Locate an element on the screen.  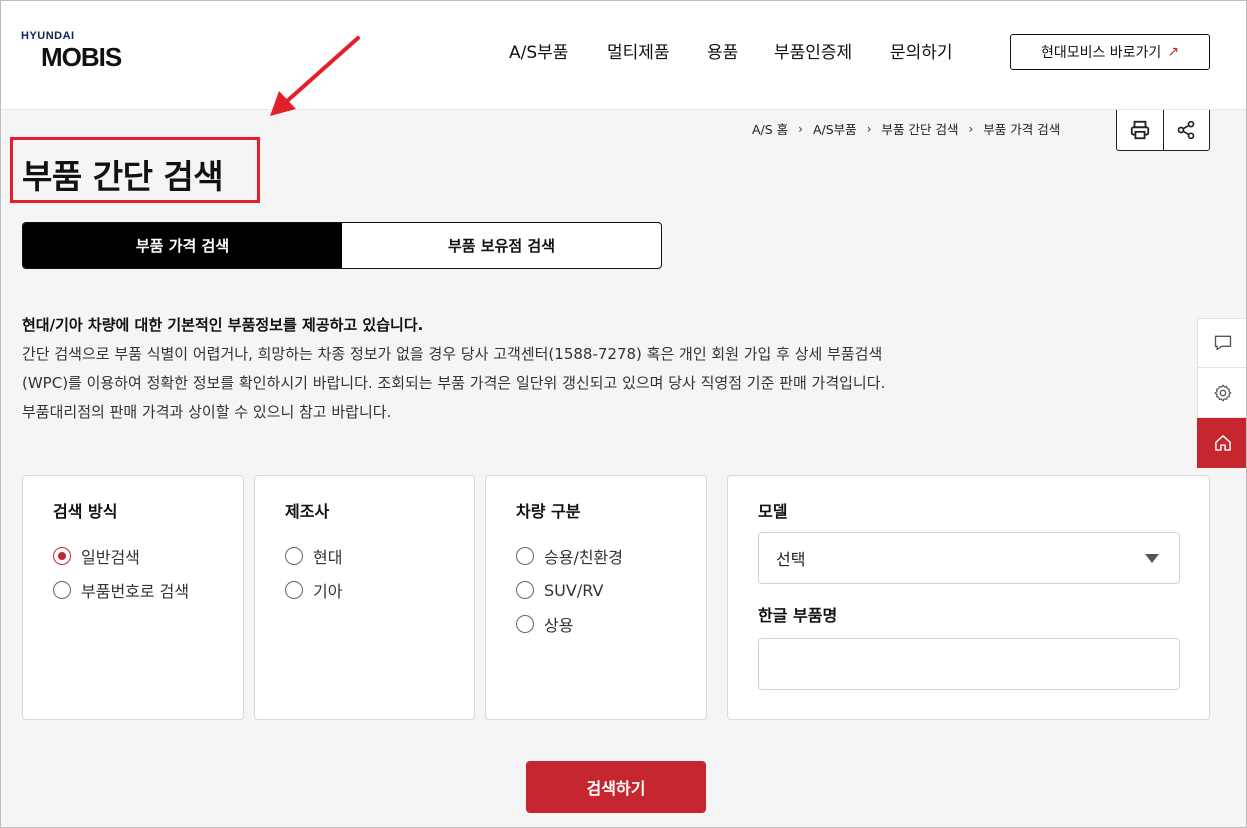
nav-goods: 용품 is located at coordinates (722, 50).